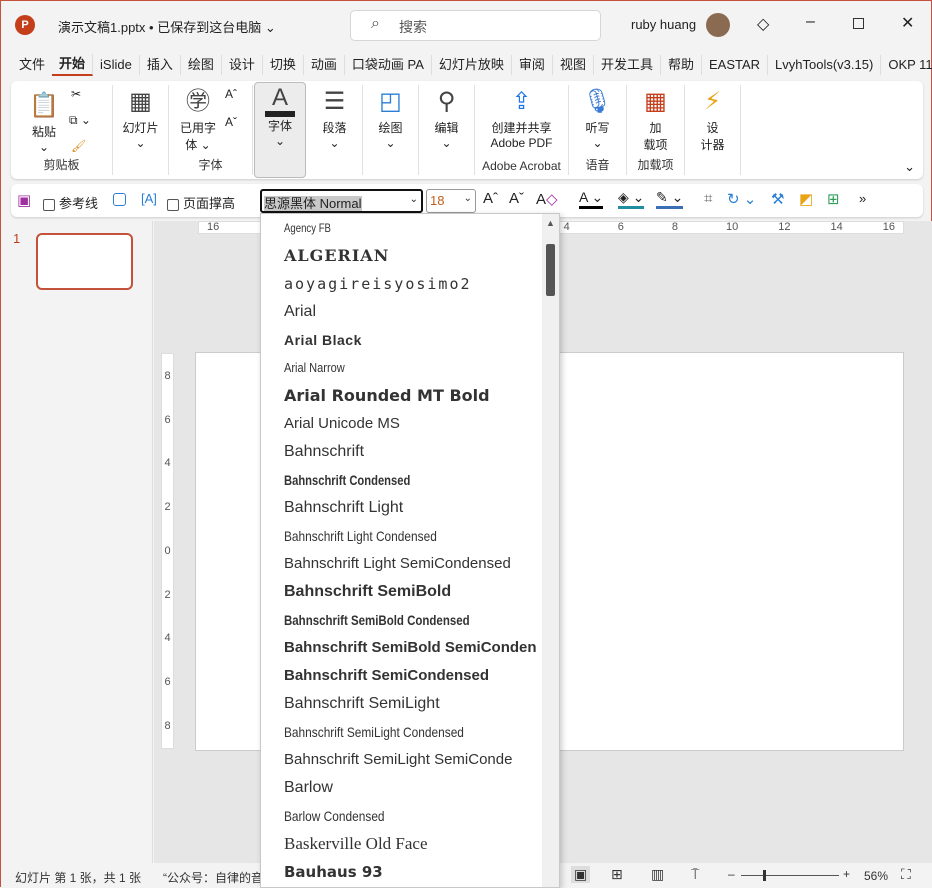 This screenshot has height=888, width=932. I want to click on font-option: Agency FB, so click(401, 228).